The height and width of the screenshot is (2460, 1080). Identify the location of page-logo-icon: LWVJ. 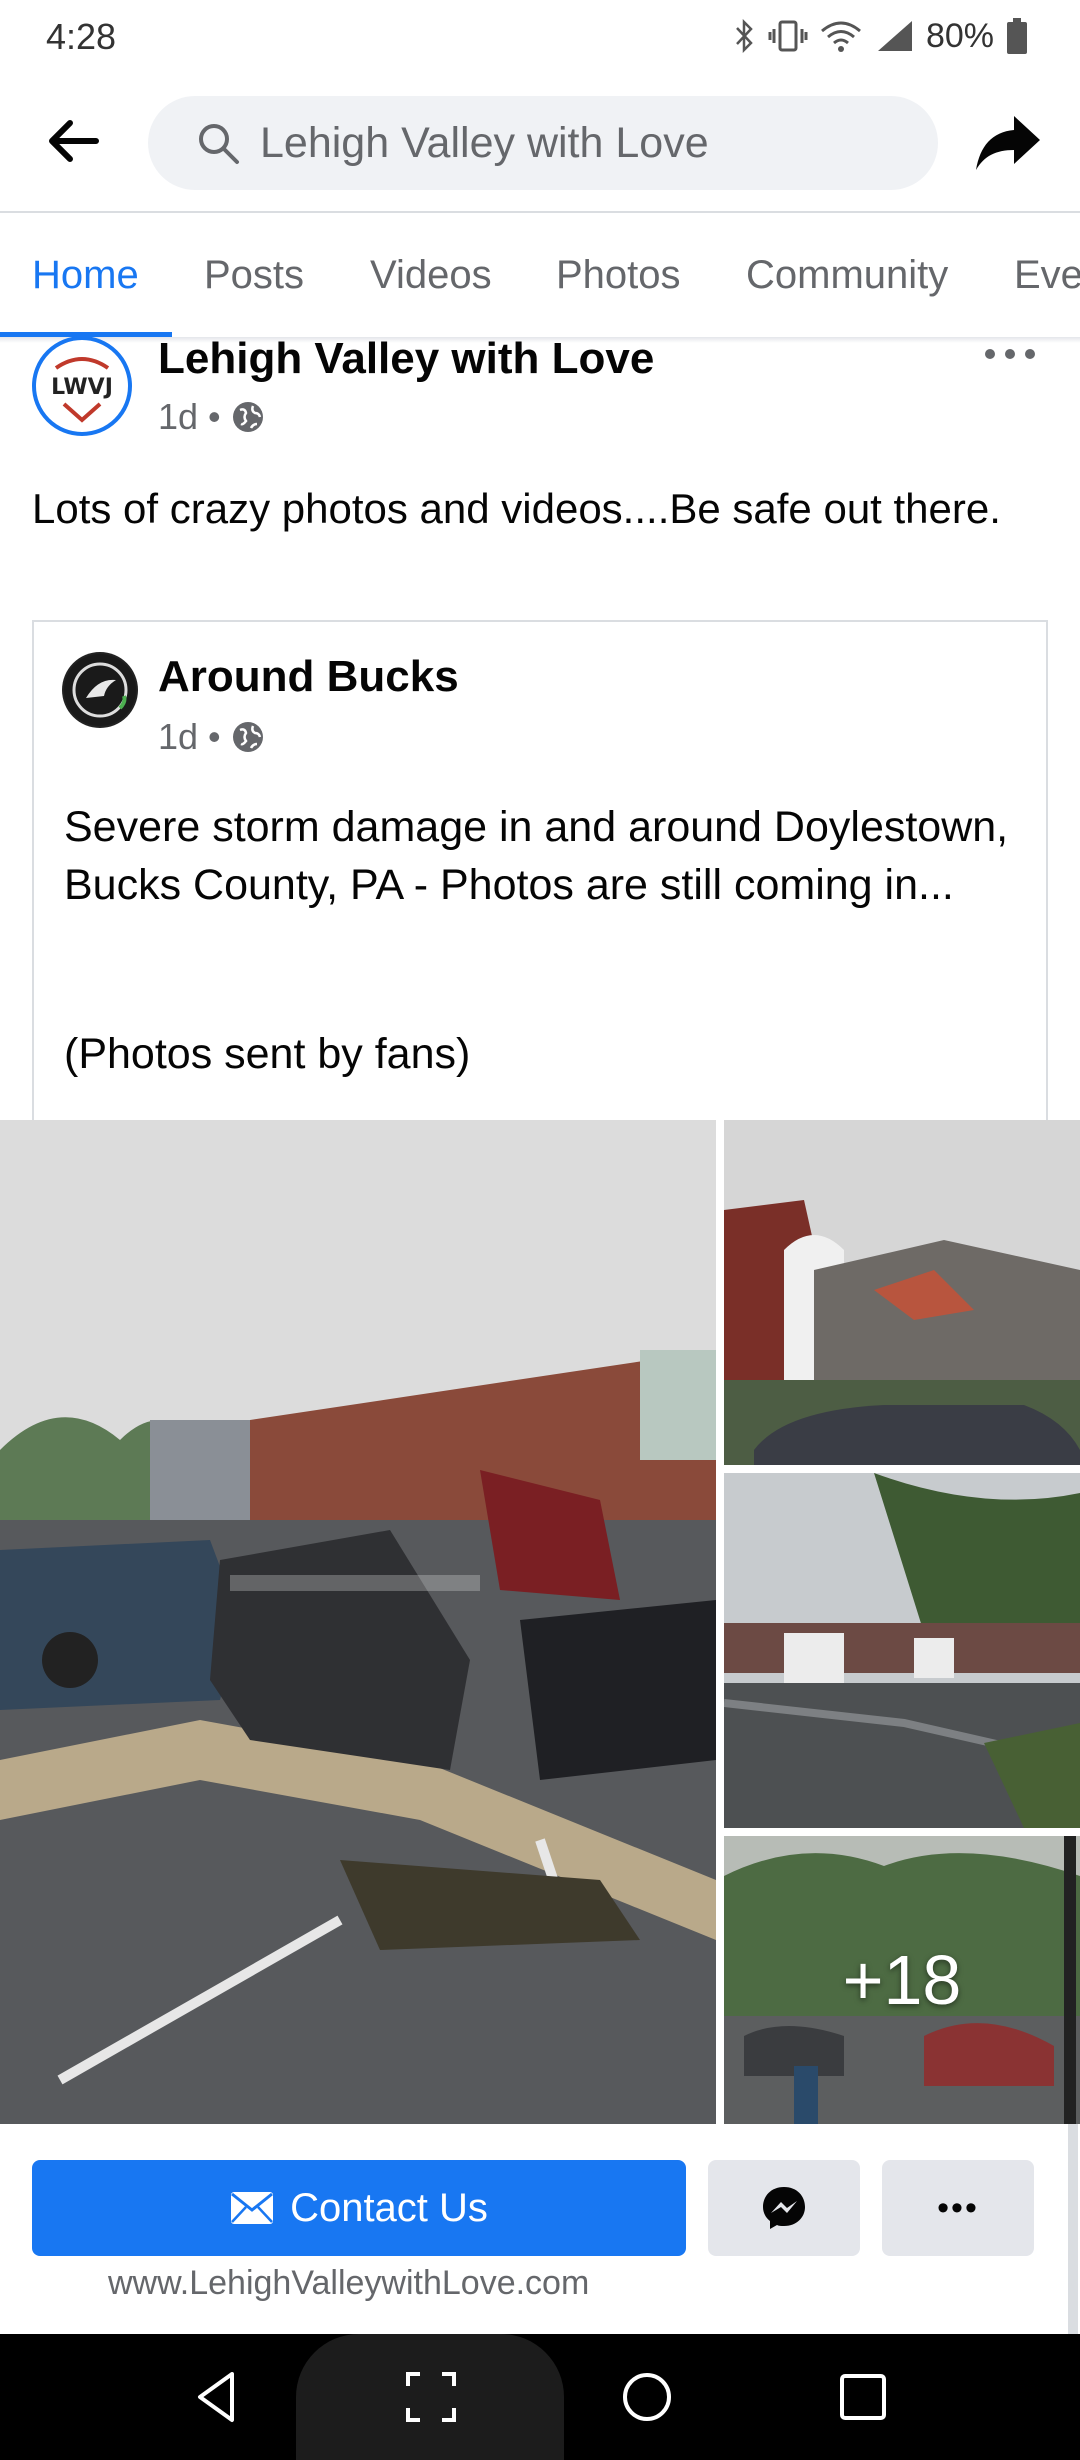
(82, 386).